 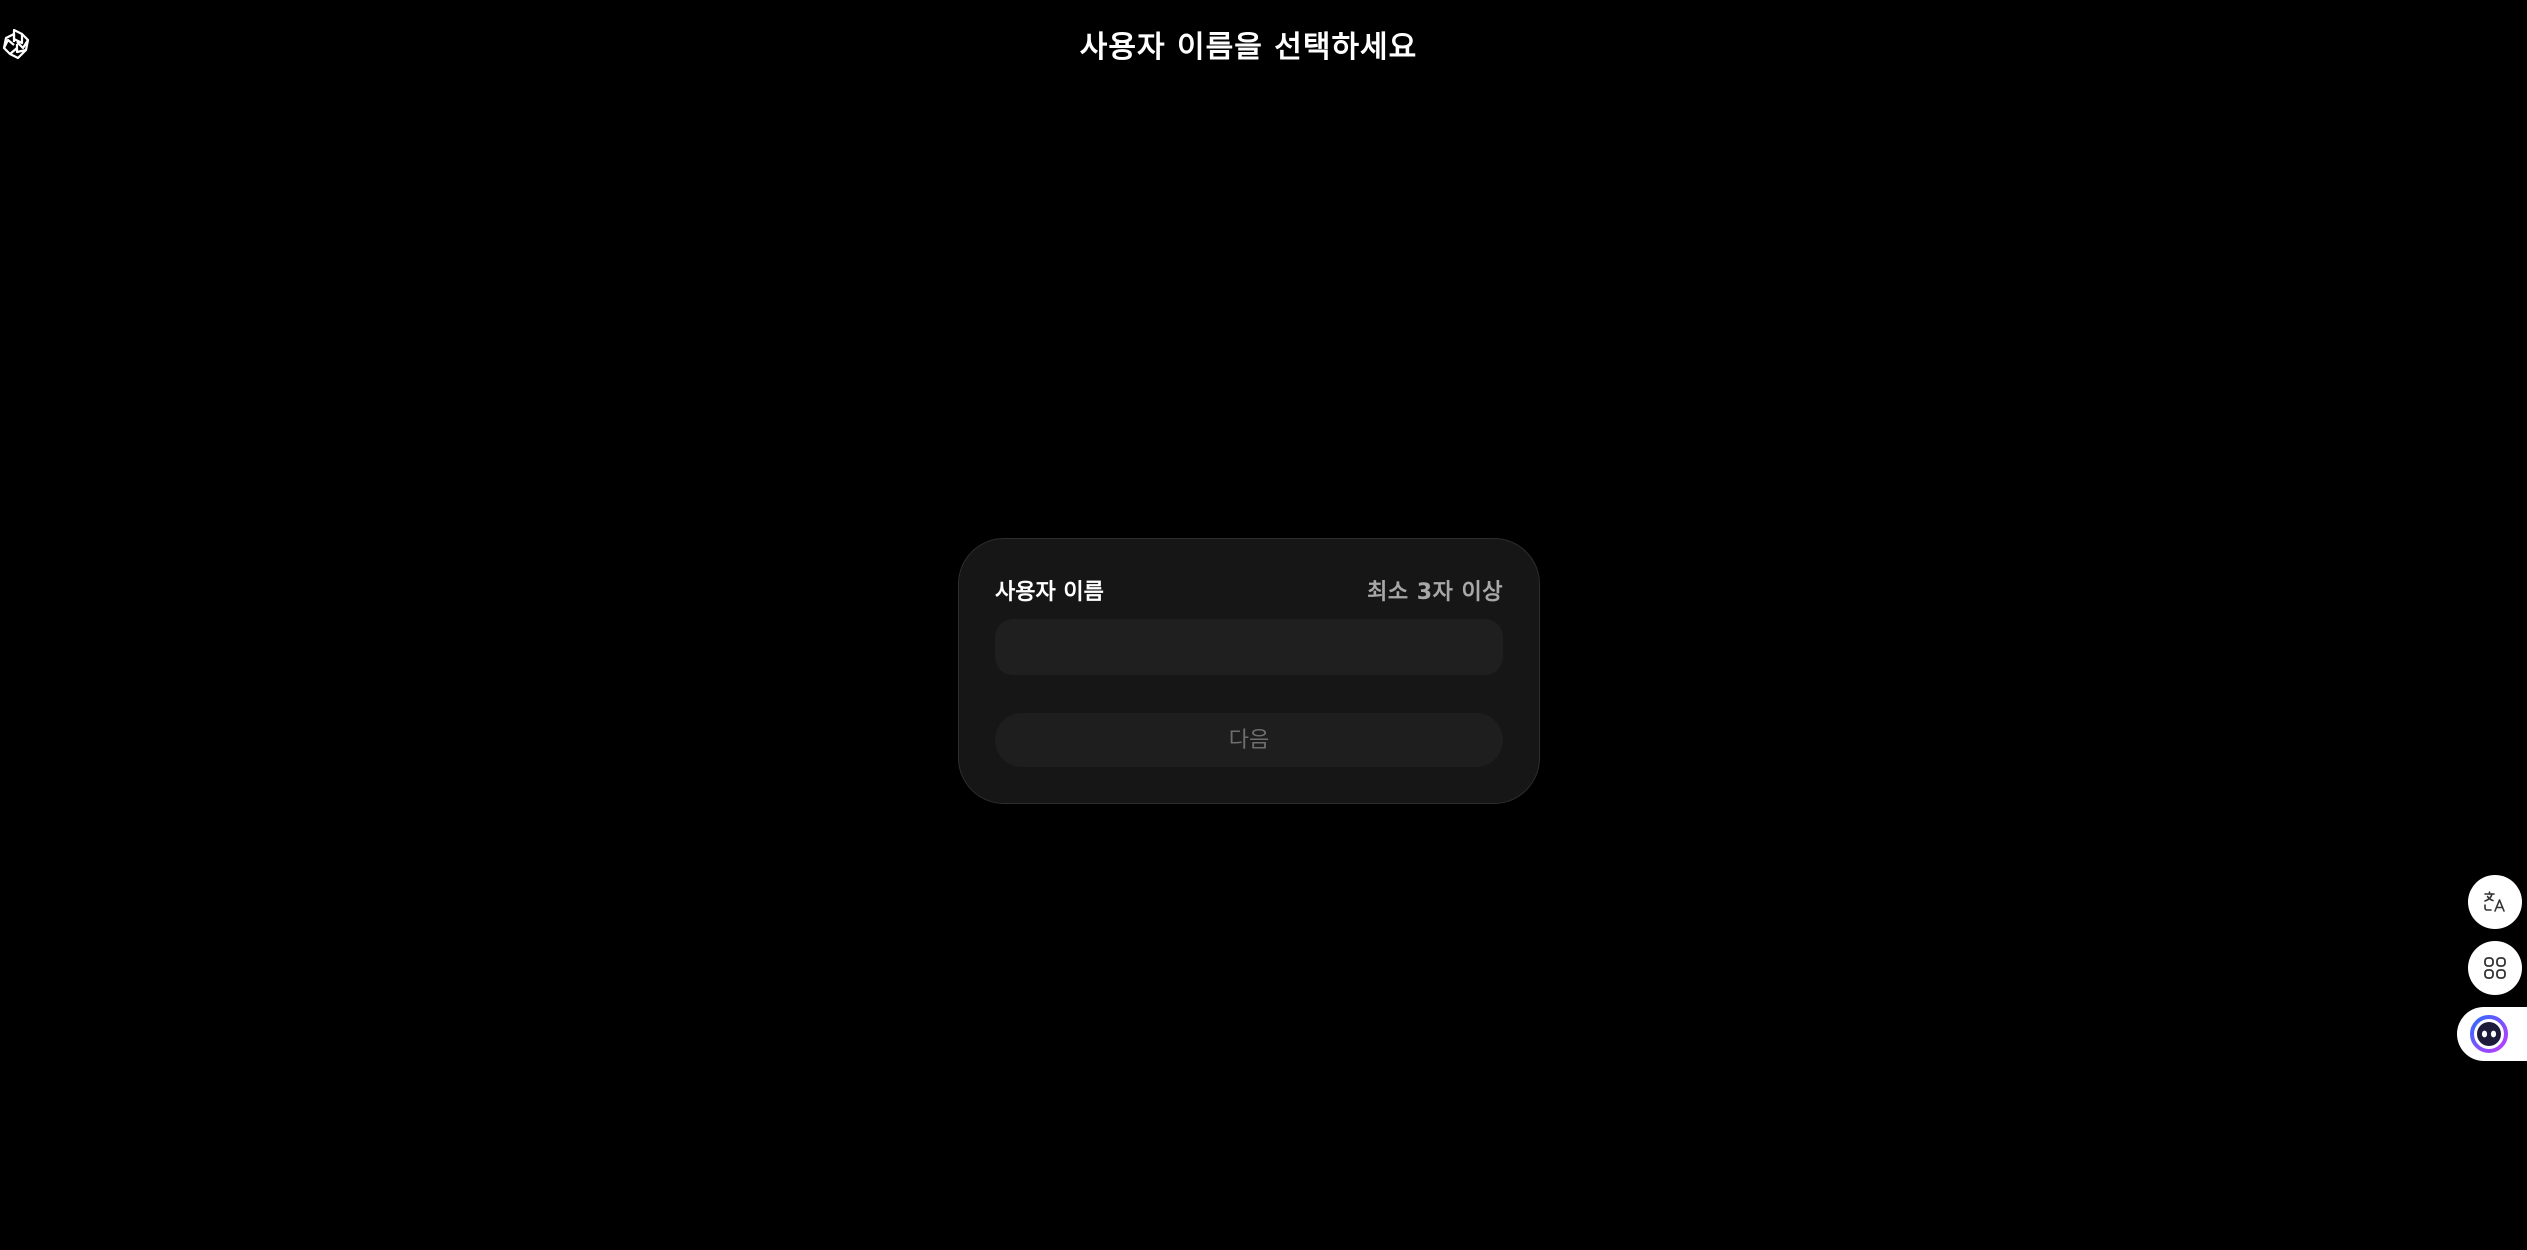 I want to click on apps-grid-icon, so click(x=2495, y=968).